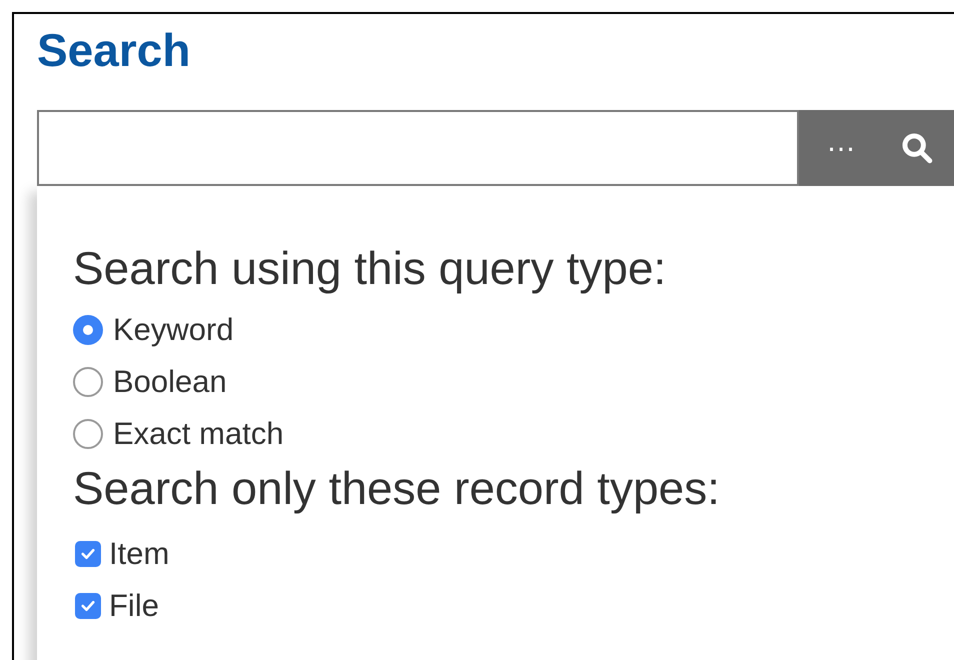 The height and width of the screenshot is (660, 954). I want to click on section-heading: Search using this query type:, so click(369, 268).